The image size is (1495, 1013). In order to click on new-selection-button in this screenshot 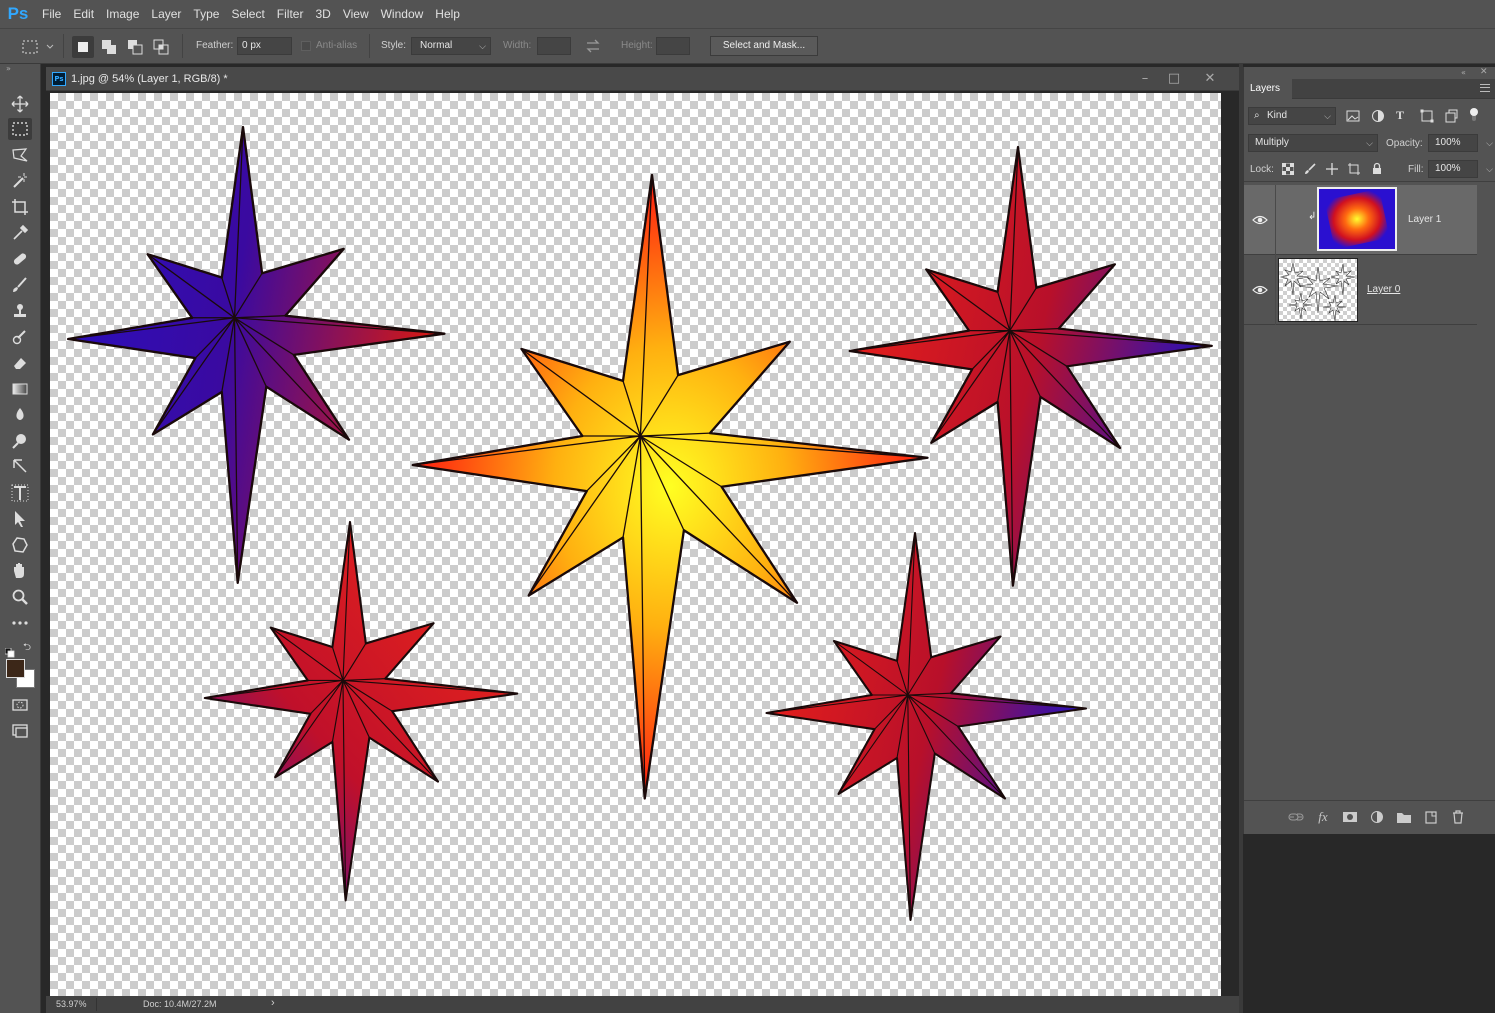, I will do `click(83, 47)`.